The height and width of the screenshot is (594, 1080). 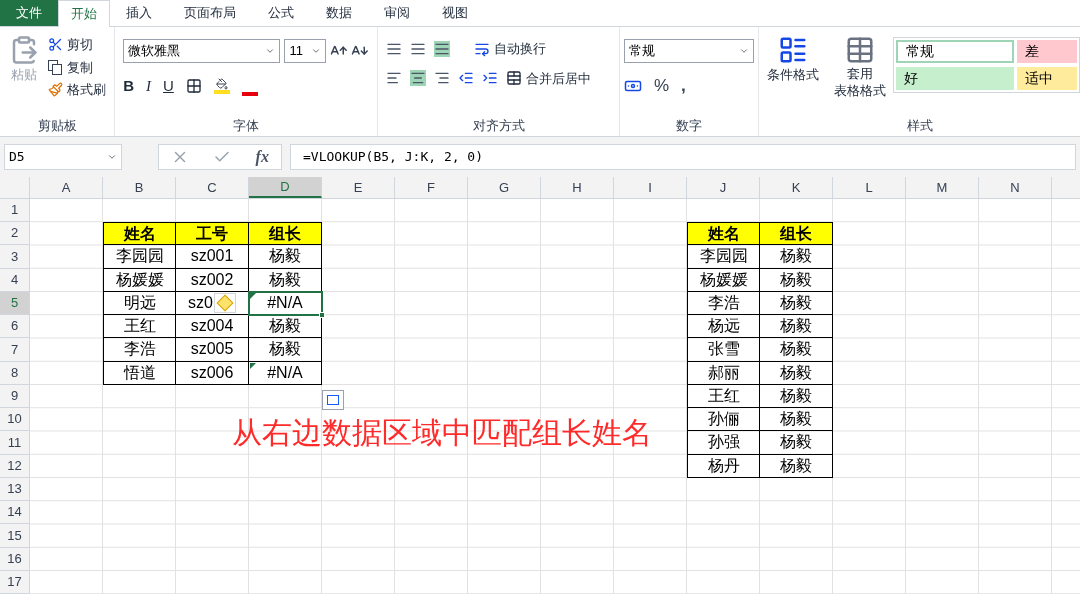 What do you see at coordinates (15, 489) in the screenshot?
I see `row-header: 13` at bounding box center [15, 489].